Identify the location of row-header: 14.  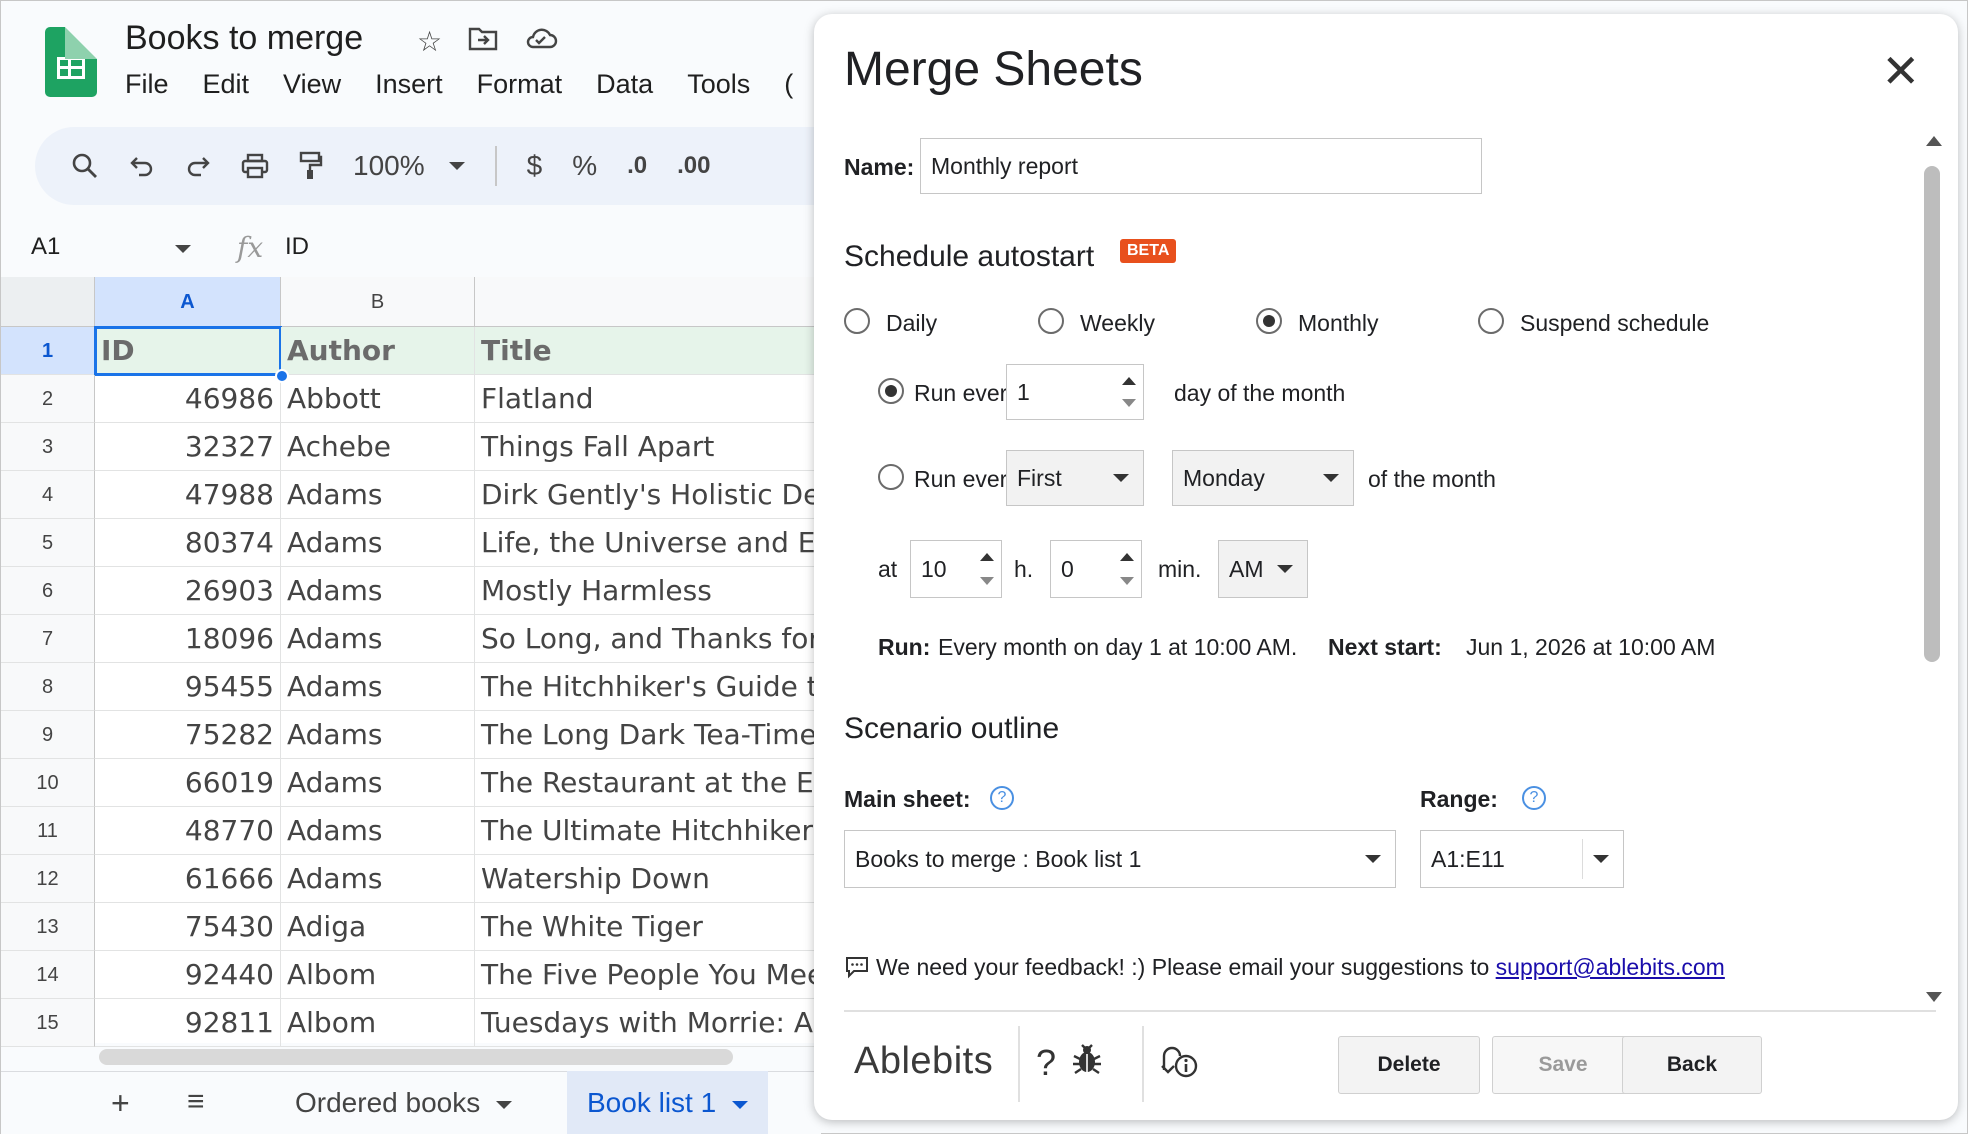
(48, 975).